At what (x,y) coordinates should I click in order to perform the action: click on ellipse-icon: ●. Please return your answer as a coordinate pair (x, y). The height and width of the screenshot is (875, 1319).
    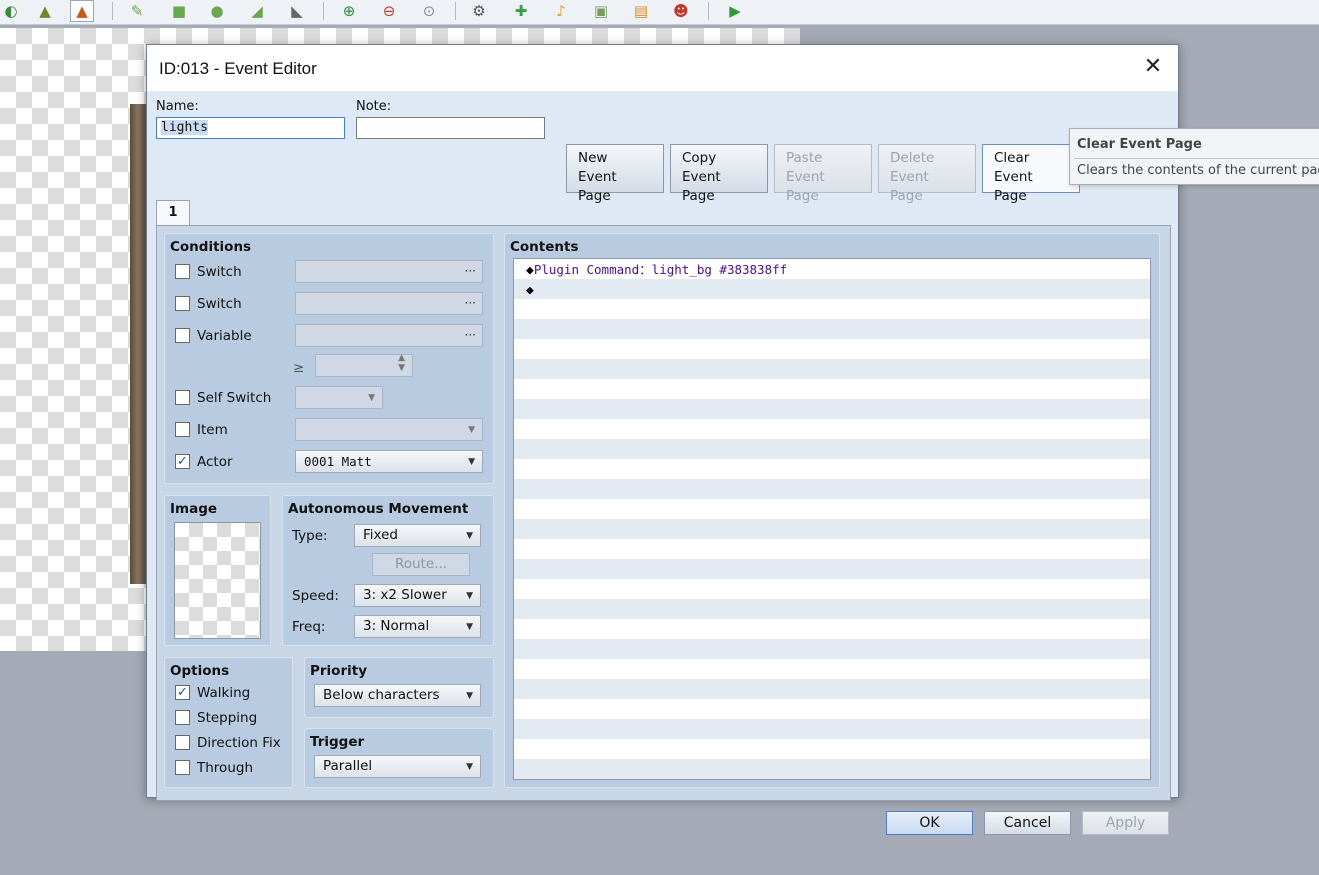
    Looking at the image, I should click on (217, 11).